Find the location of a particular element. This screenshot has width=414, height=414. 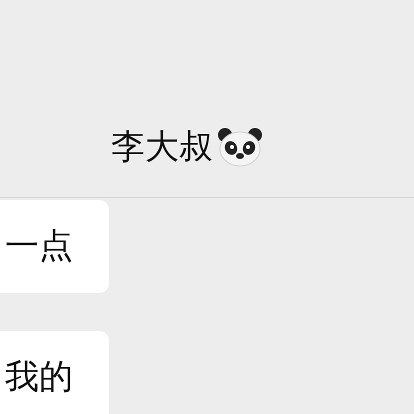

chat-title: 李大叔 is located at coordinates (162, 147).